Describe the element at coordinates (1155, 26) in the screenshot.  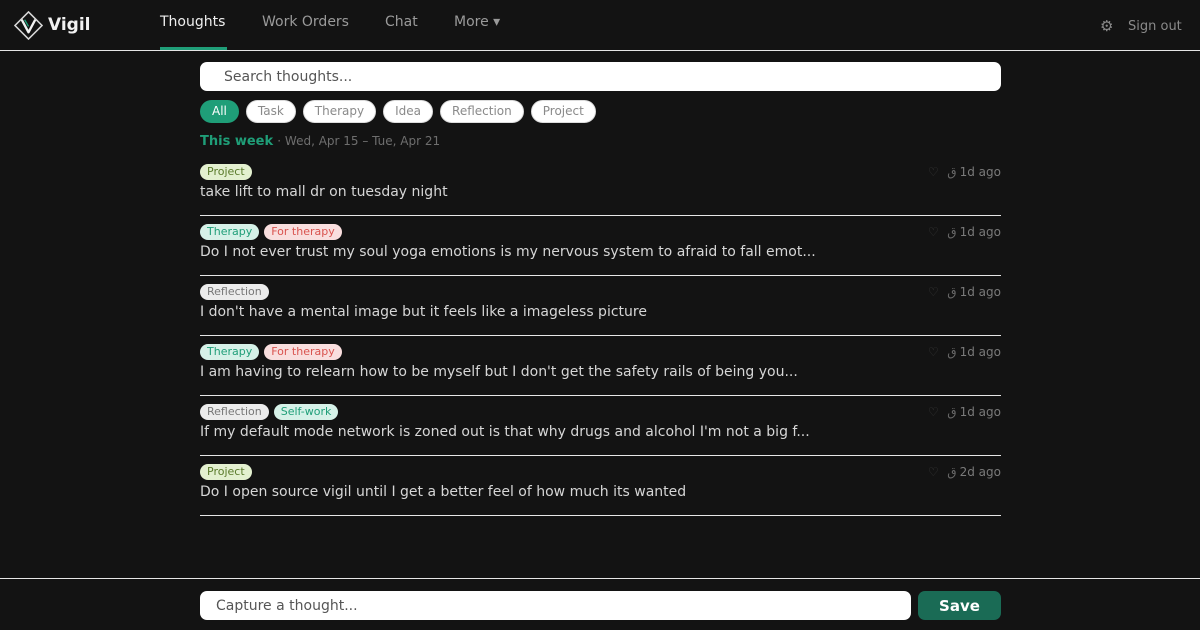
I see `sign-out-link: Sign out` at that location.